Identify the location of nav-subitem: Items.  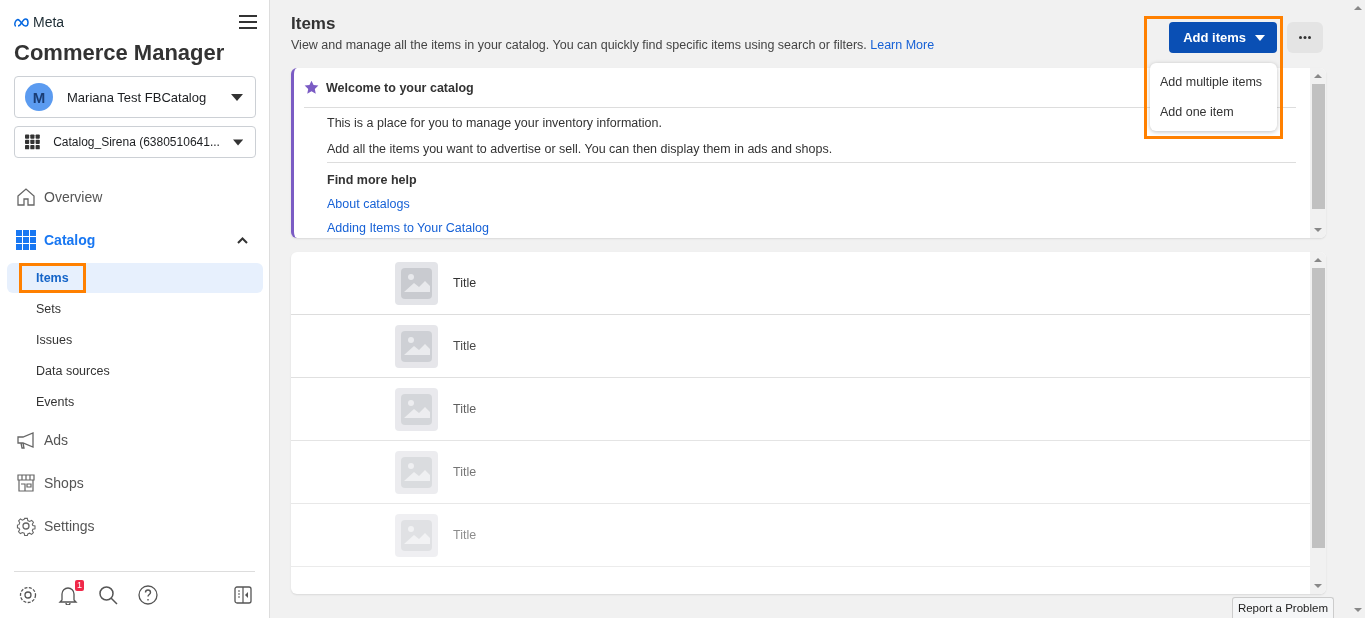
(52, 278).